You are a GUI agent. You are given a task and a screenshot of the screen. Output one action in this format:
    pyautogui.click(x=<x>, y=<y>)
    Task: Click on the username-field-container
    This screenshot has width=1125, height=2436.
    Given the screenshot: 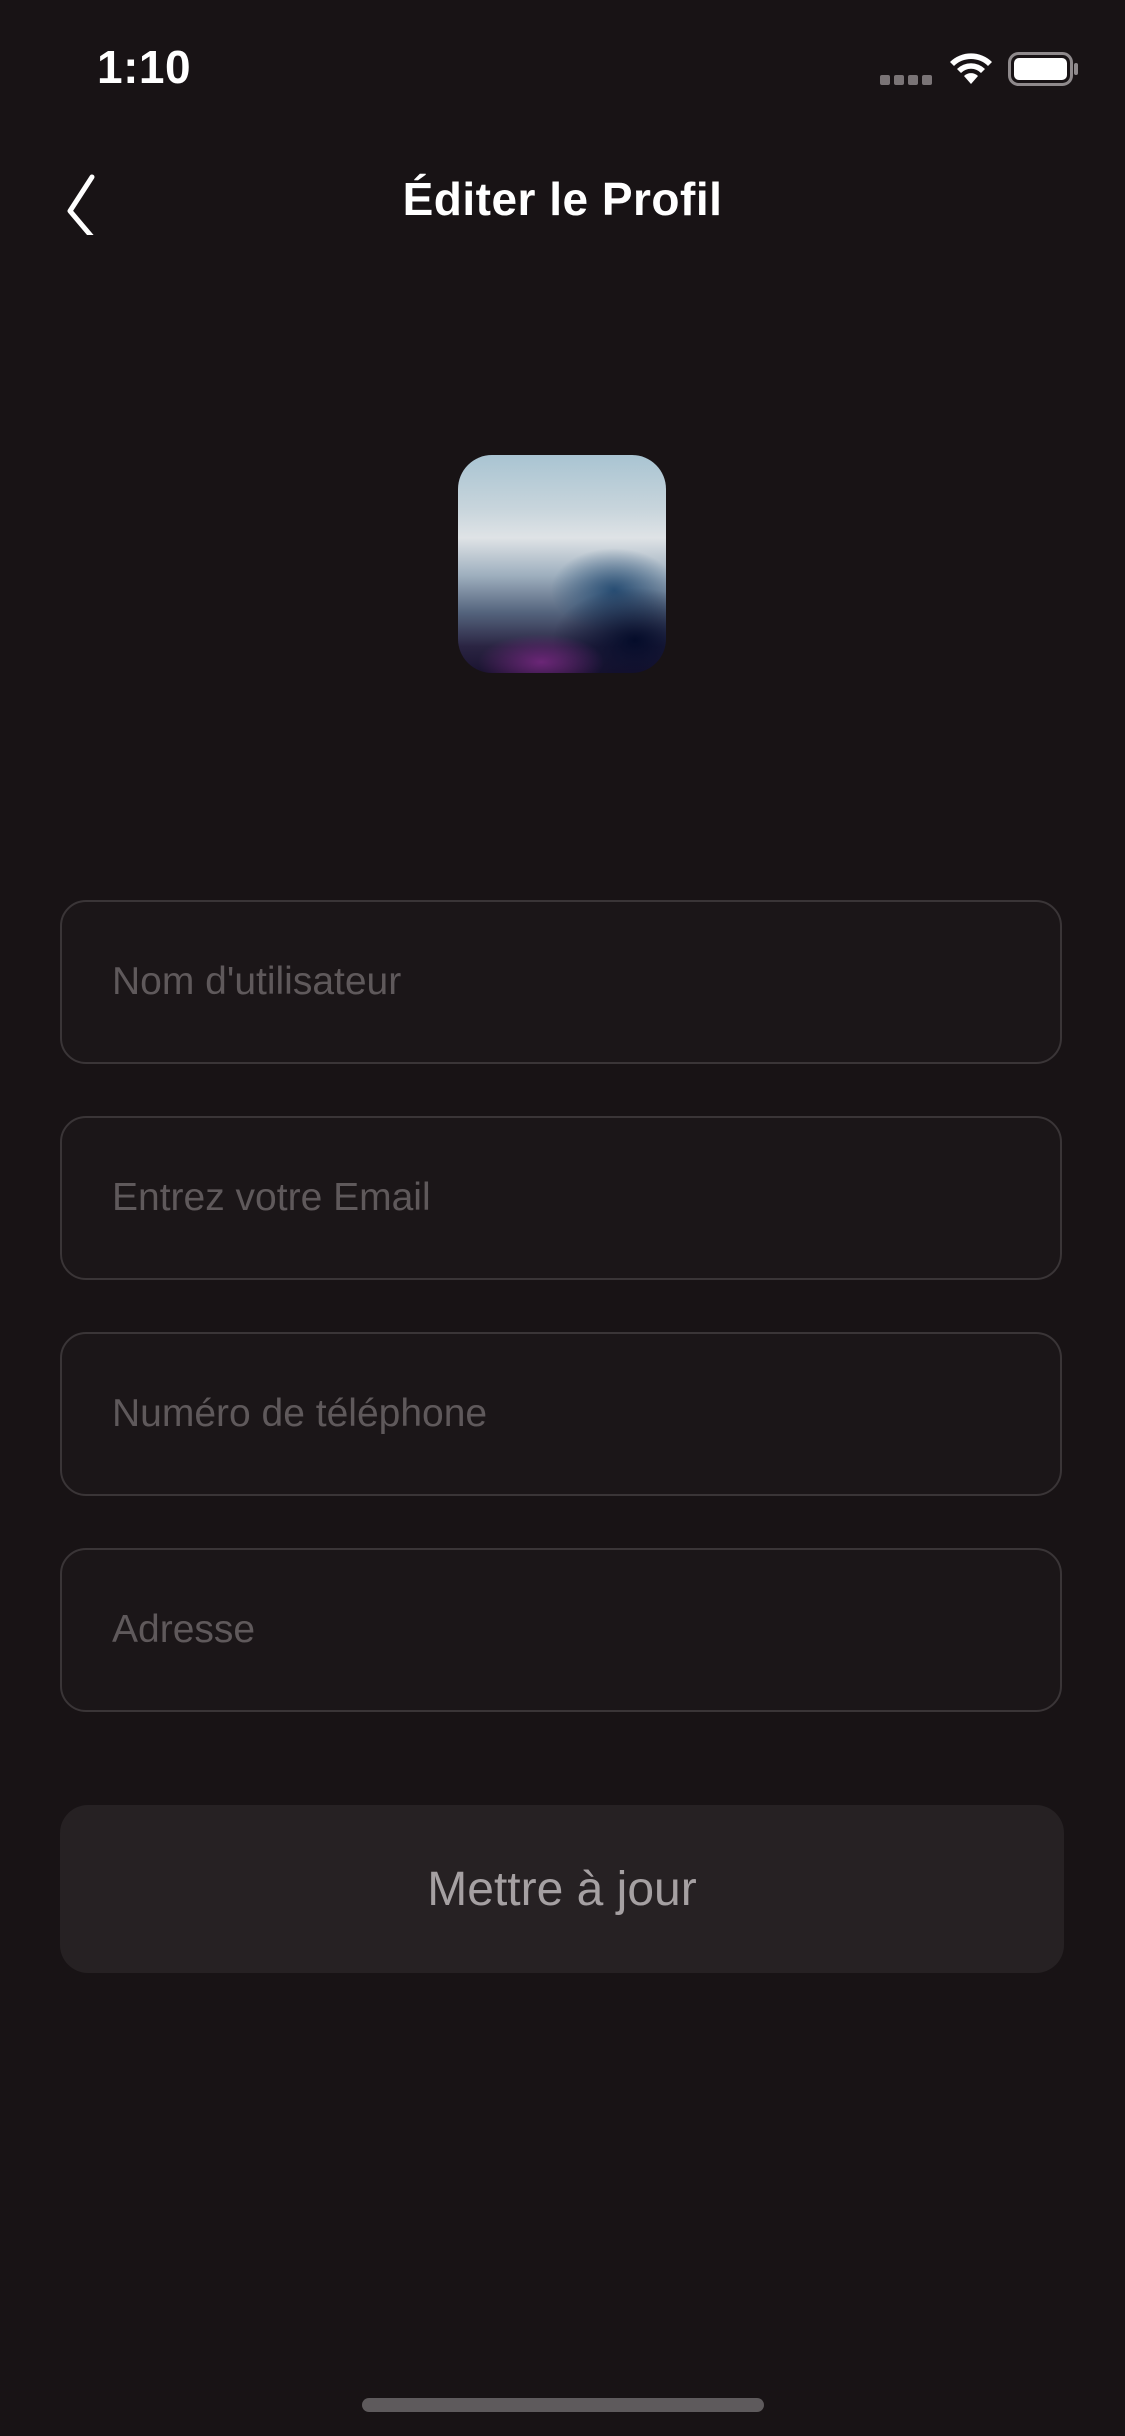 What is the action you would take?
    pyautogui.click(x=561, y=982)
    